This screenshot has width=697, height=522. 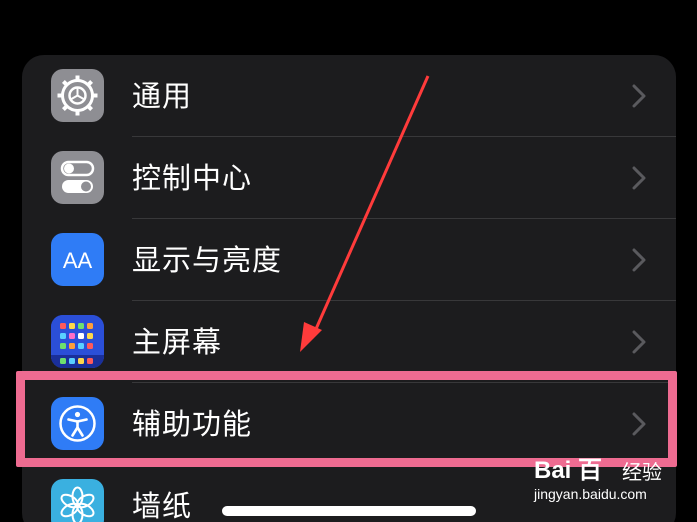 What do you see at coordinates (642, 472) in the screenshot?
I see `watermark-name: 经验` at bounding box center [642, 472].